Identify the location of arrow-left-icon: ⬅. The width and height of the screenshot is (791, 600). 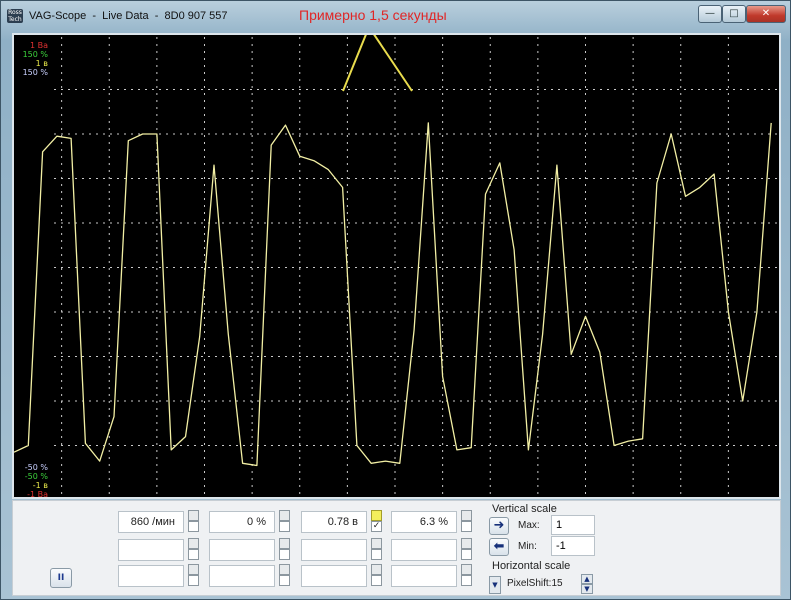
(499, 547).